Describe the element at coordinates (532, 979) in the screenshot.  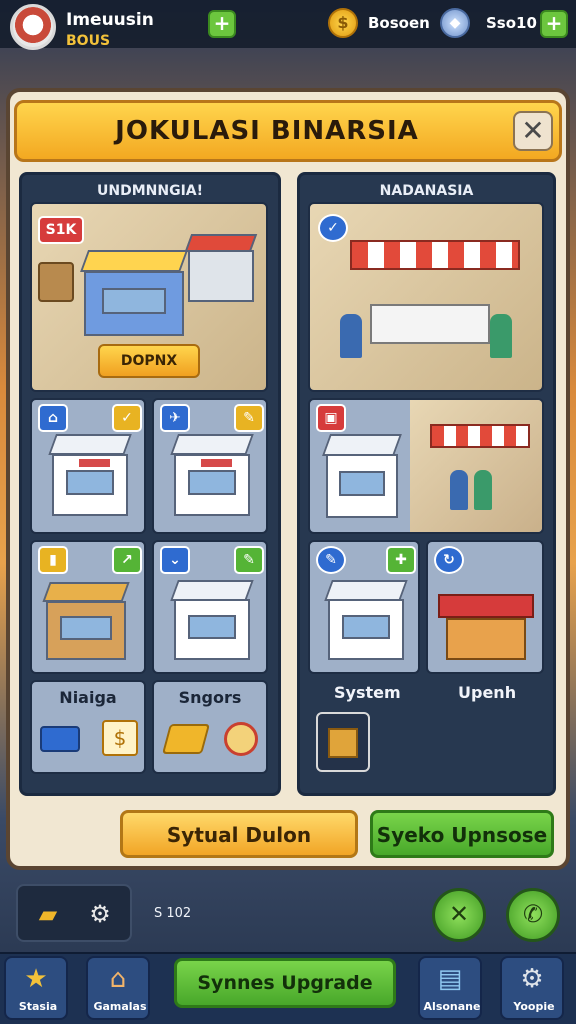
I see `gear-icon: ⚙` at that location.